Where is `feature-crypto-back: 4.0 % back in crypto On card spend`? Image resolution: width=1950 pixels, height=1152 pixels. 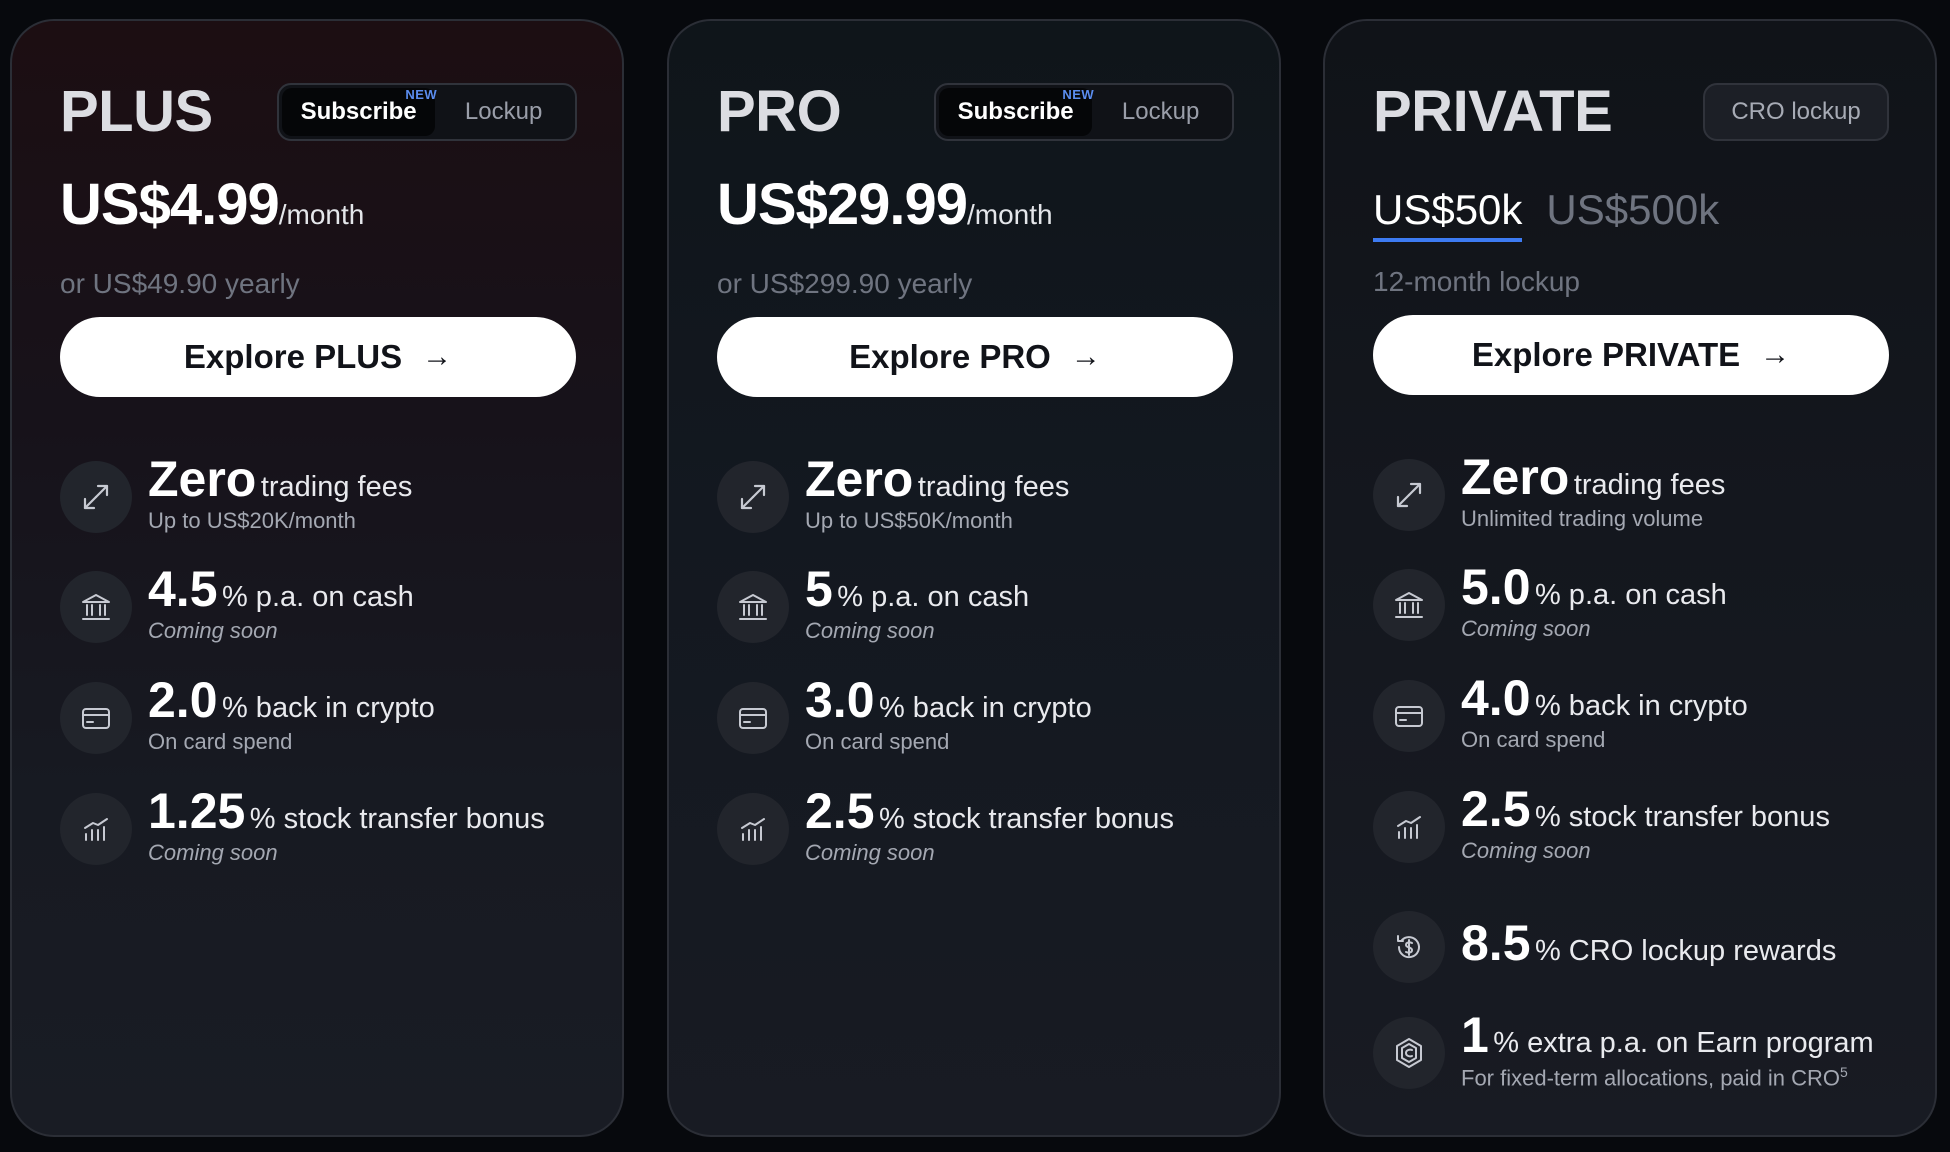 feature-crypto-back: 4.0 % back in crypto On card spend is located at coordinates (1644, 722).